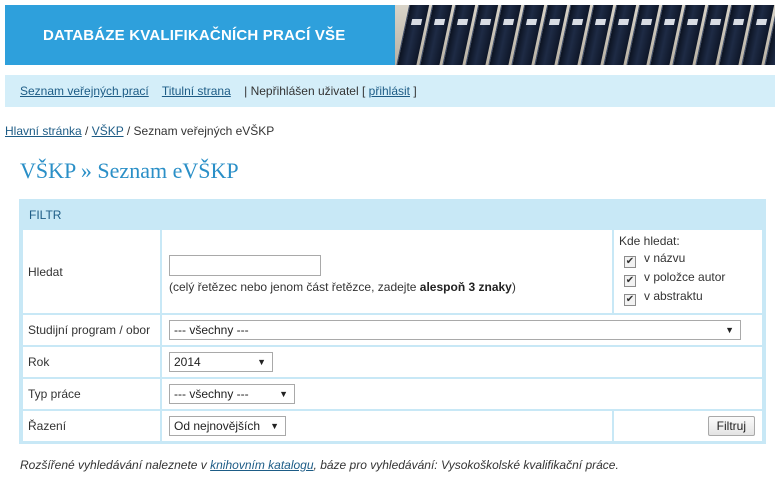  Describe the element at coordinates (688, 279) in the screenshot. I see `checkbox-author: ✔ v položce autor` at that location.